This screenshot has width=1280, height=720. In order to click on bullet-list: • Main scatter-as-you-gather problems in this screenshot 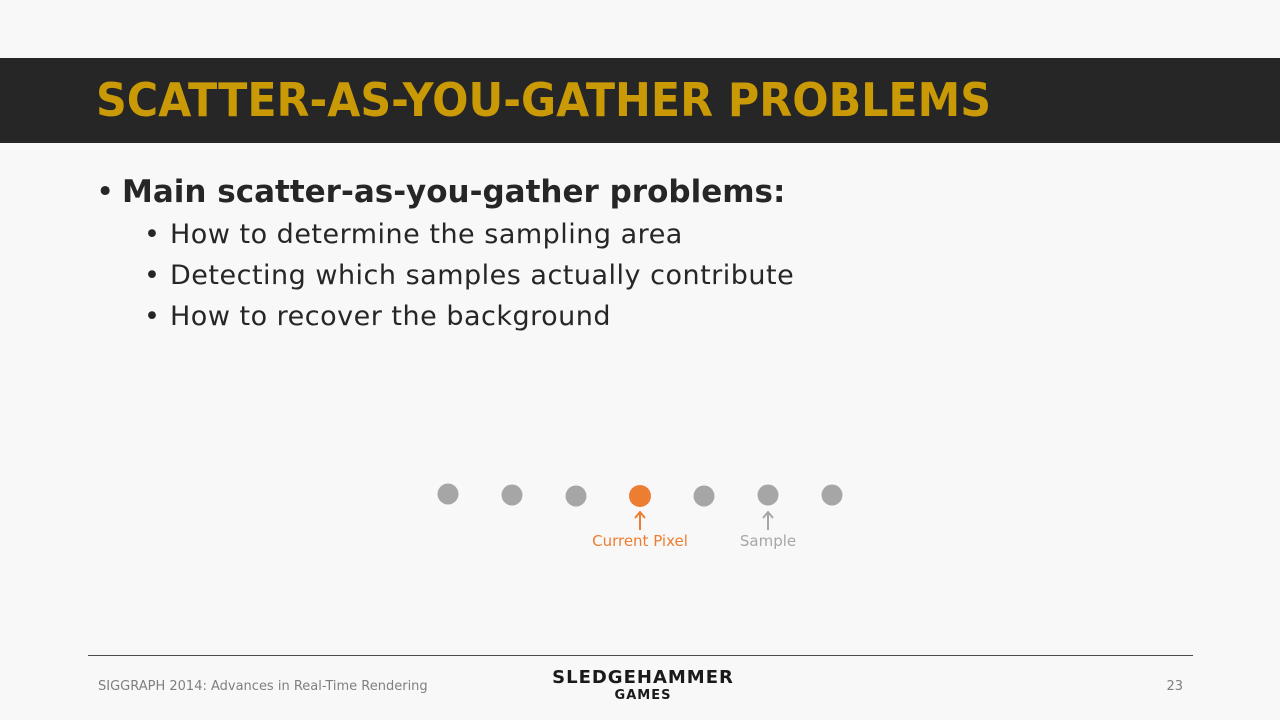, I will do `click(445, 253)`.